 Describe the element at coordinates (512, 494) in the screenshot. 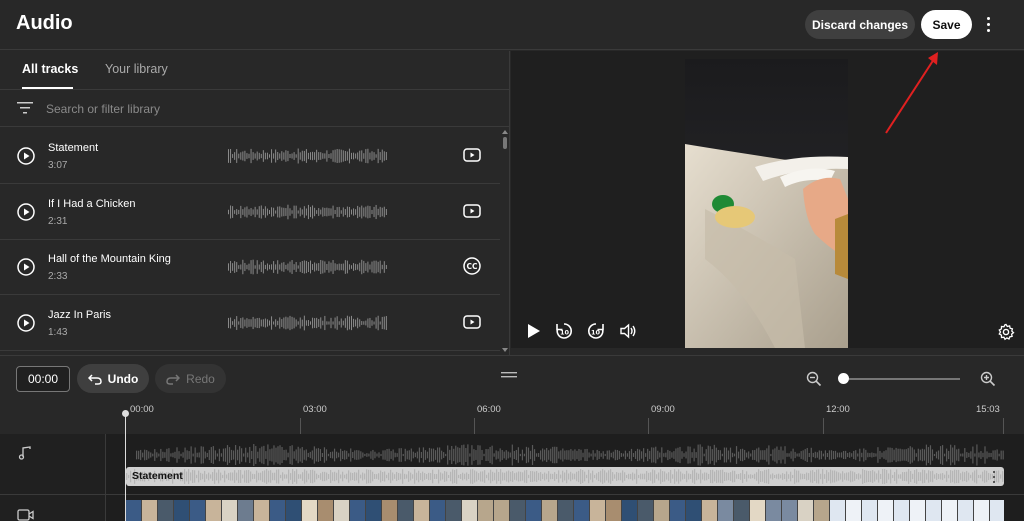

I see `row-divider` at that location.